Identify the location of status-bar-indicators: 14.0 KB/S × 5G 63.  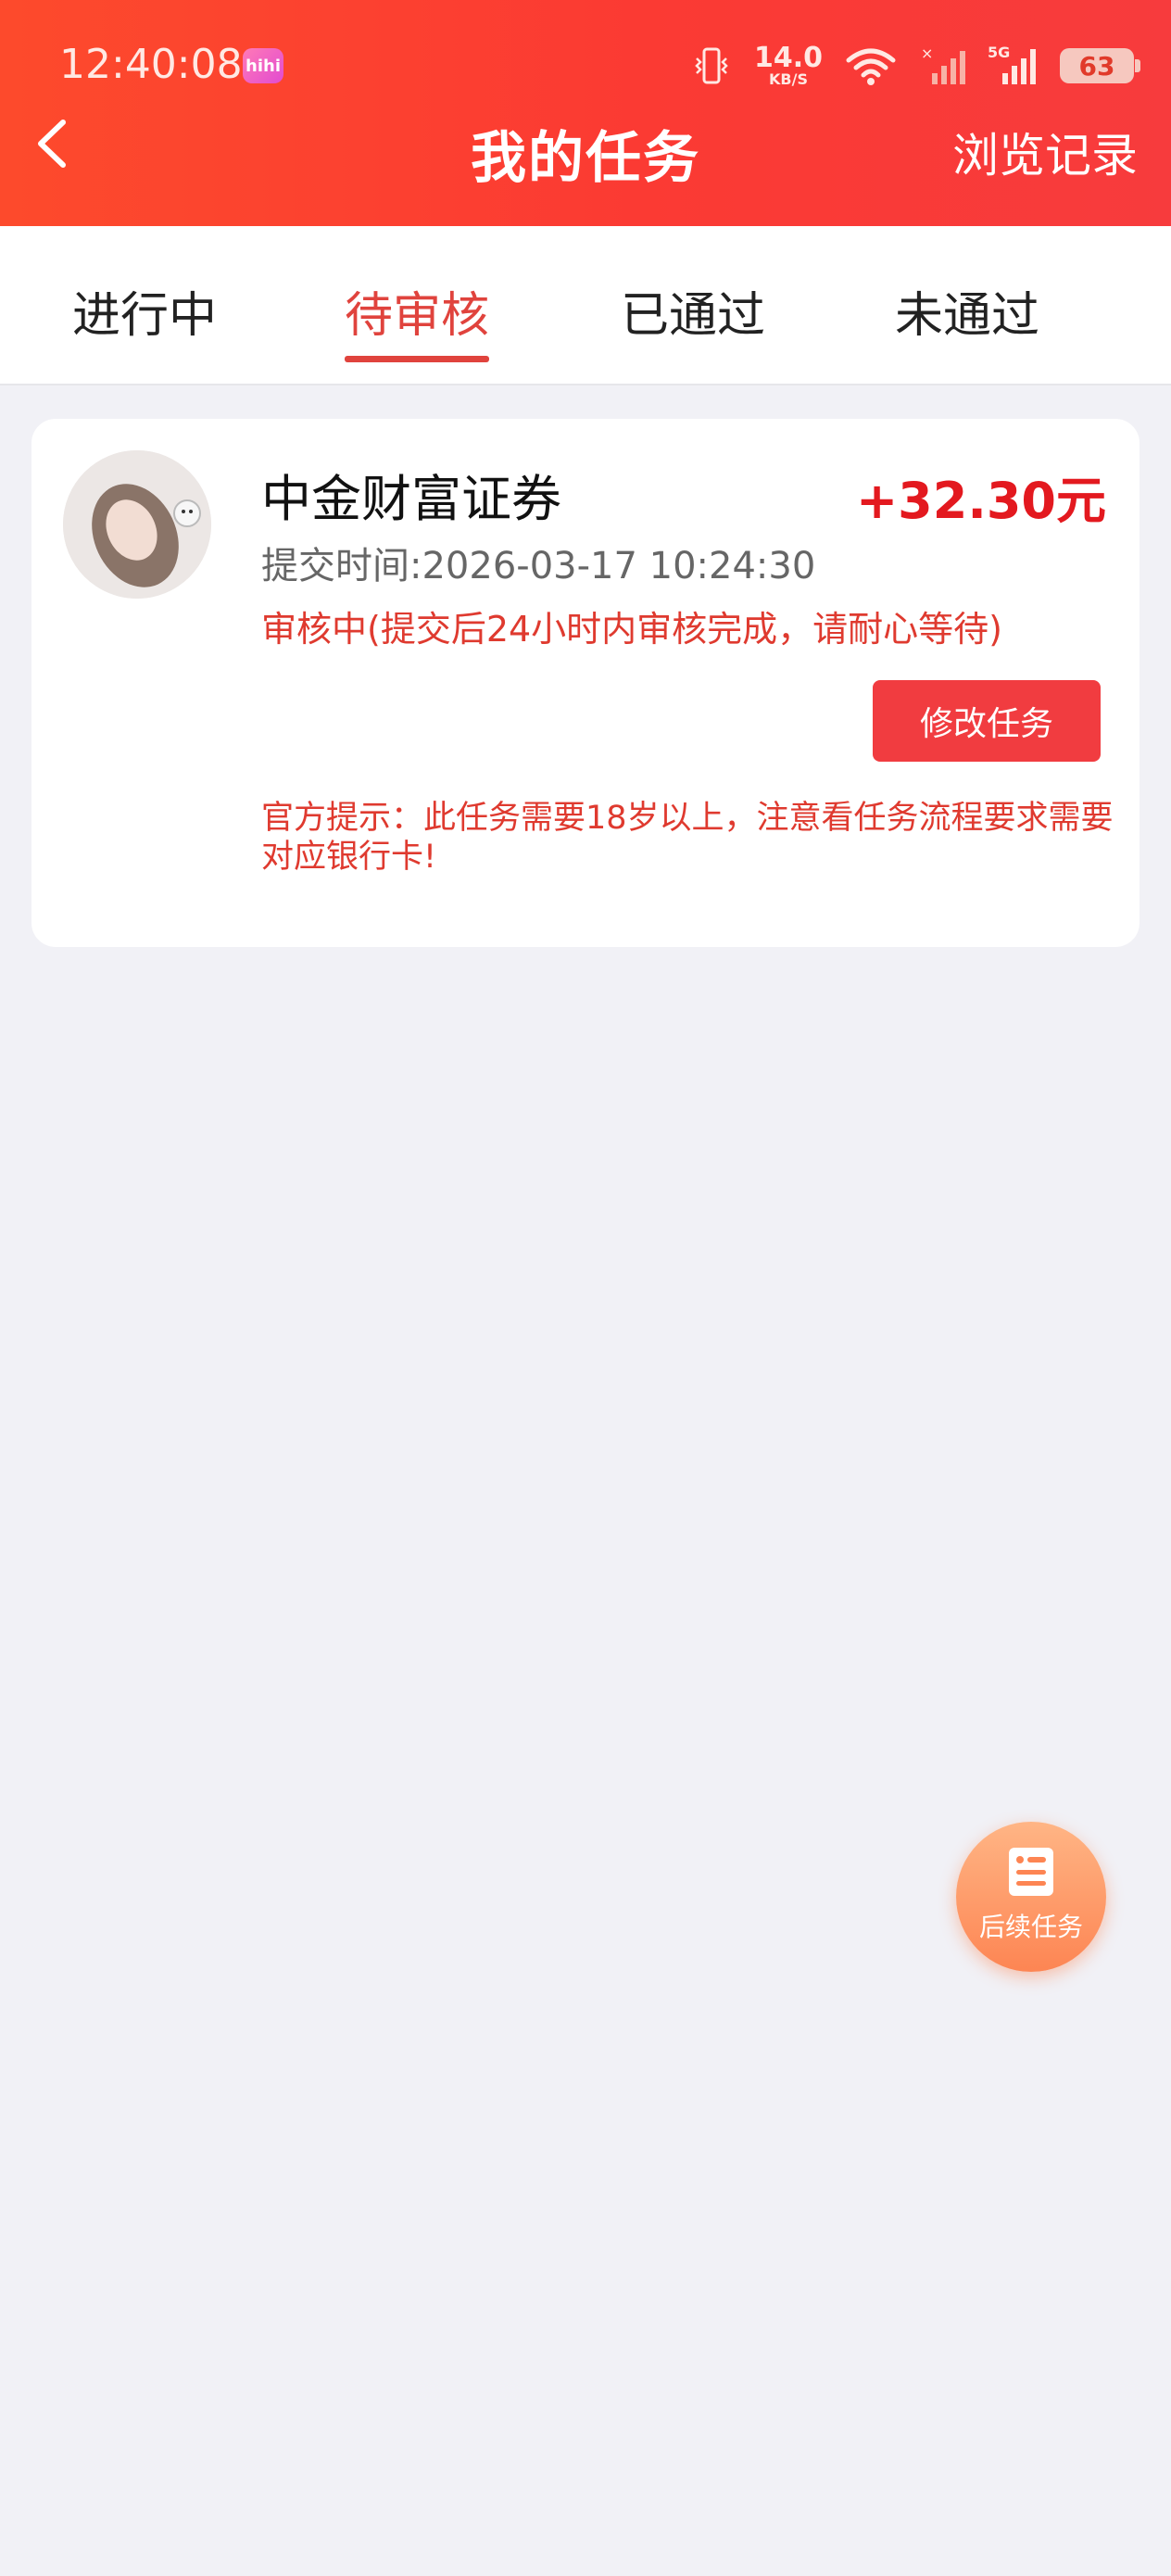
(916, 66).